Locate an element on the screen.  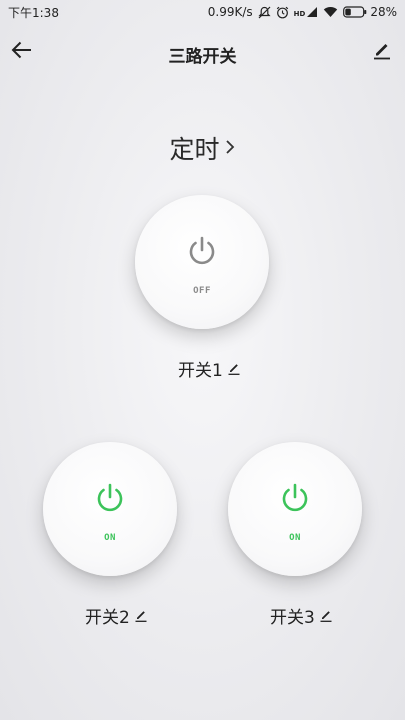
battery-percent: 28% is located at coordinates (383, 12).